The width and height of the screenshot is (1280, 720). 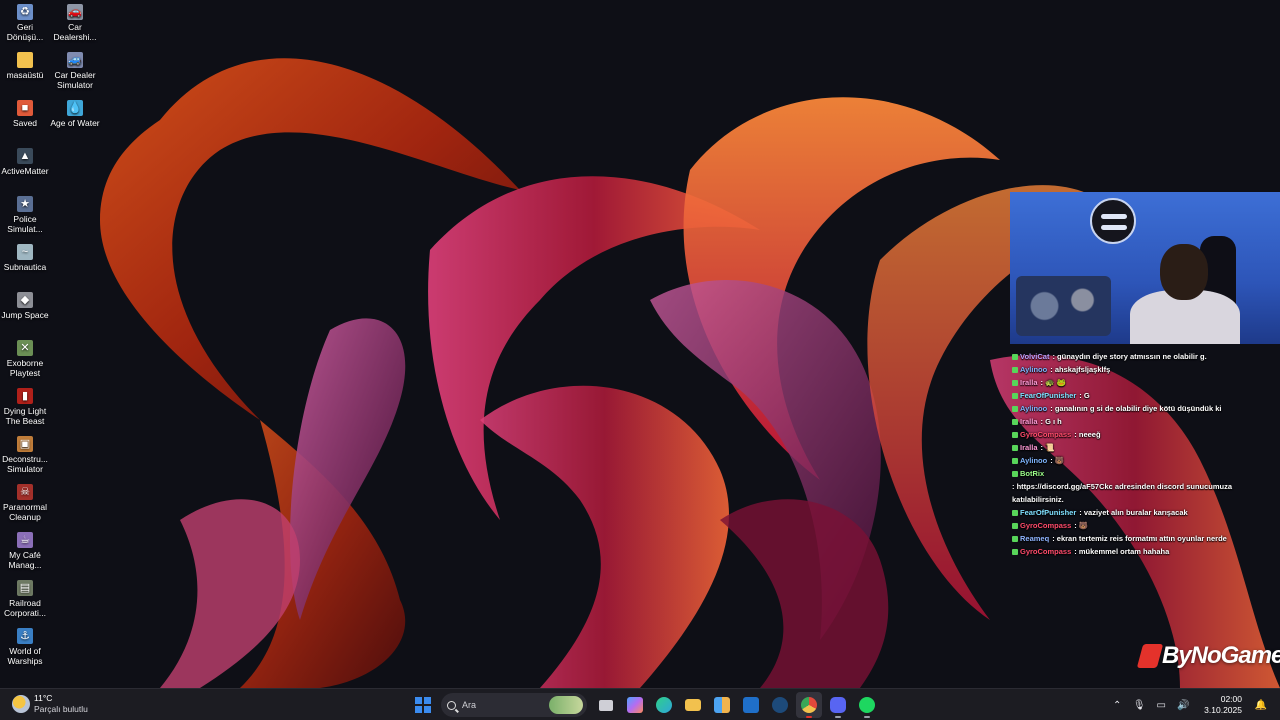 I want to click on network-icon: ▭, so click(x=1161, y=705).